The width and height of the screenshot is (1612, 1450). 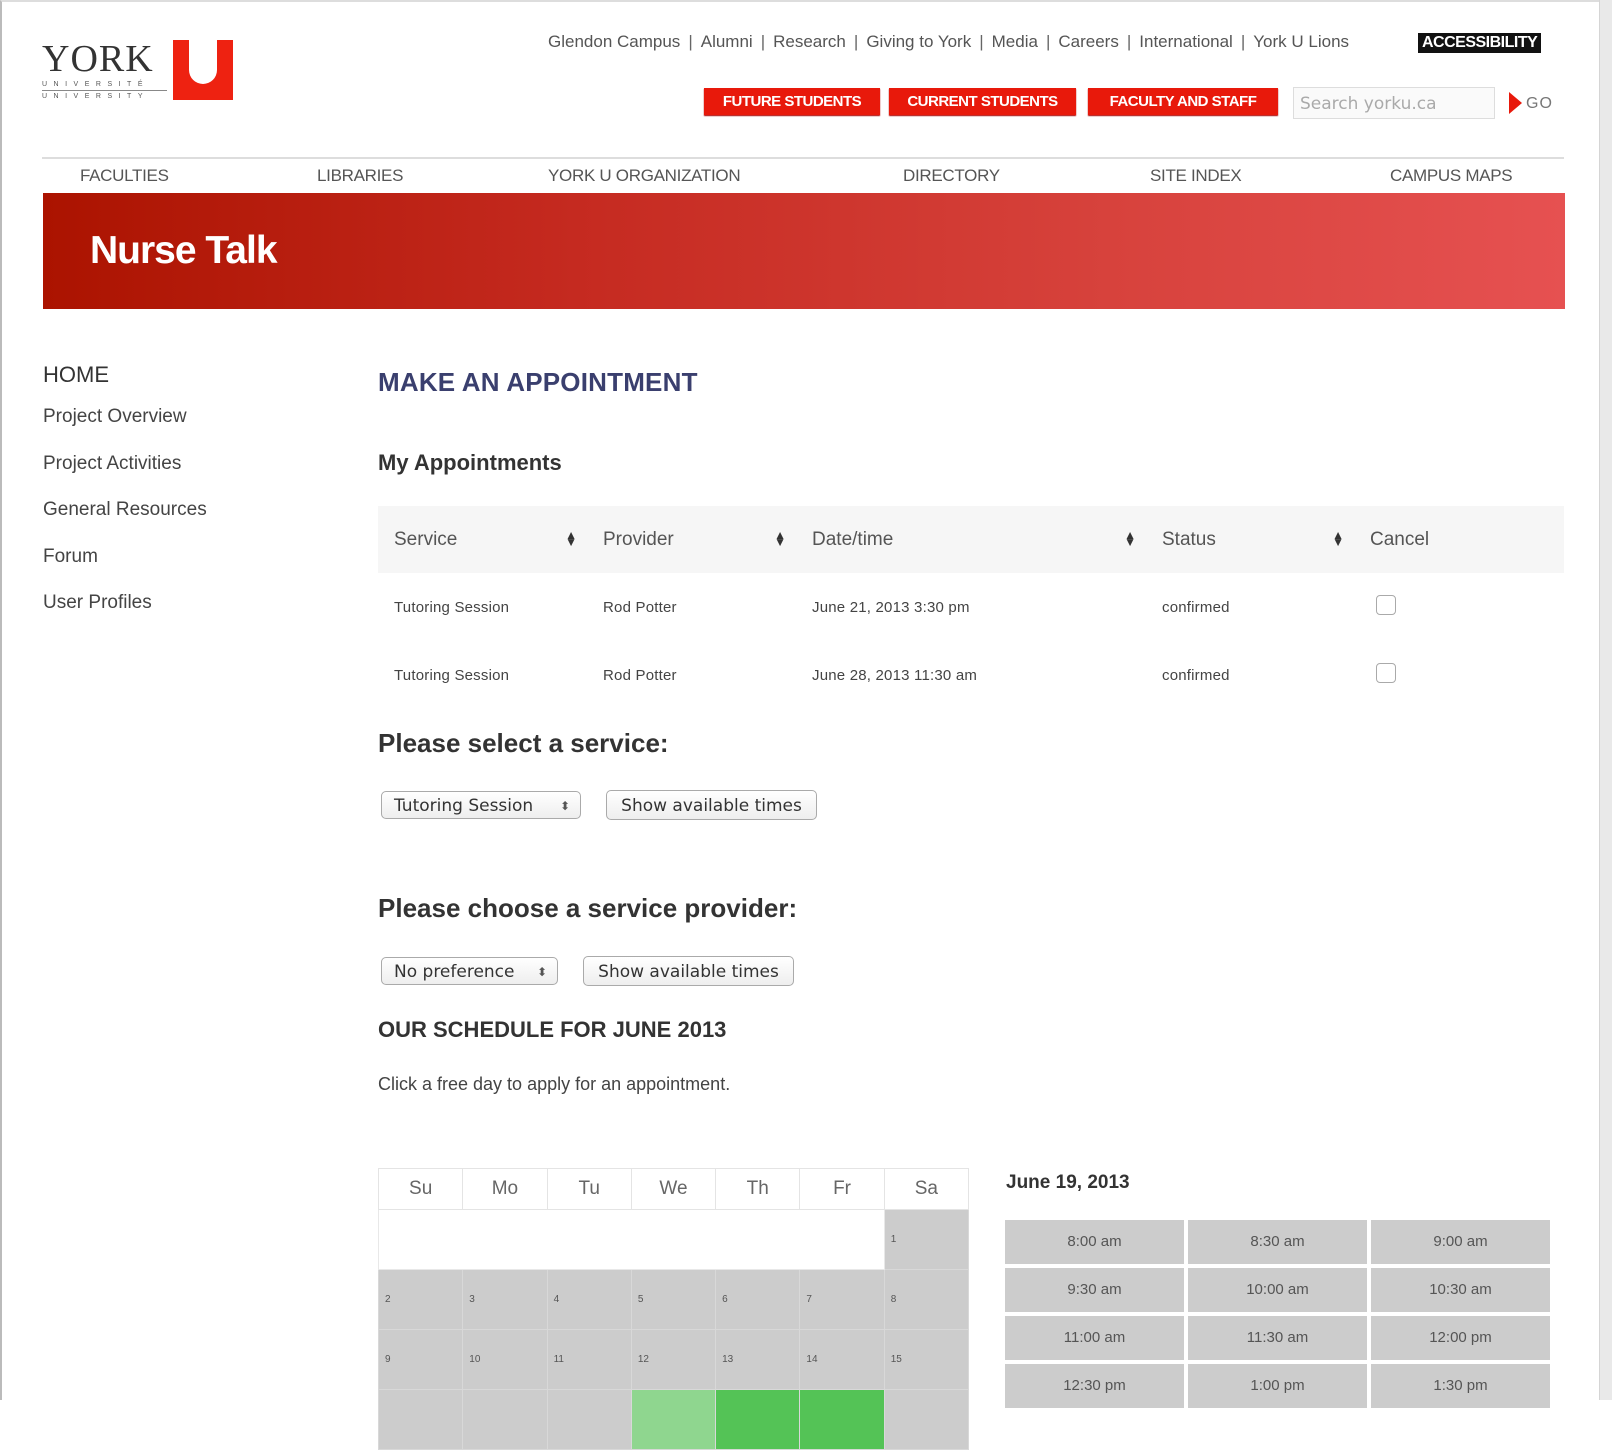 What do you see at coordinates (711, 805) in the screenshot?
I see `show-times-service-button: Show available times` at bounding box center [711, 805].